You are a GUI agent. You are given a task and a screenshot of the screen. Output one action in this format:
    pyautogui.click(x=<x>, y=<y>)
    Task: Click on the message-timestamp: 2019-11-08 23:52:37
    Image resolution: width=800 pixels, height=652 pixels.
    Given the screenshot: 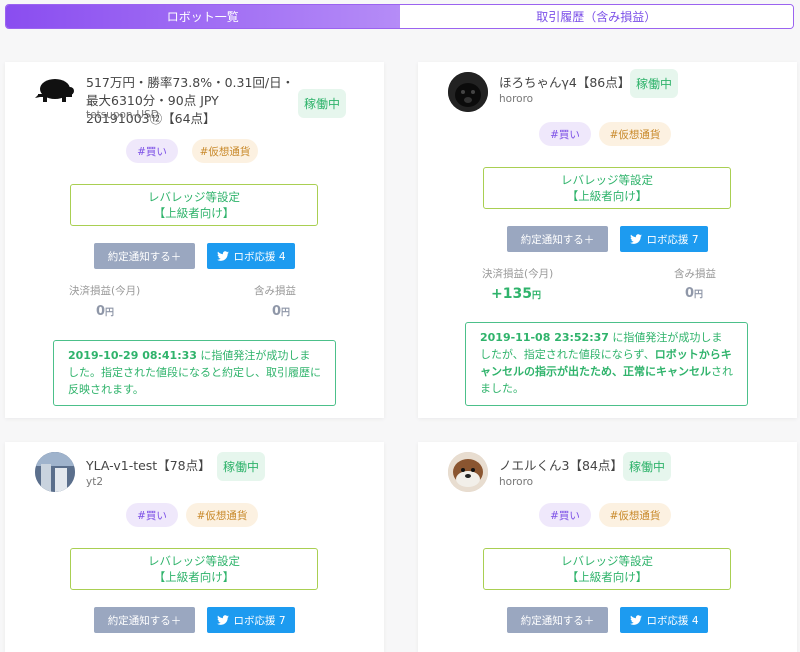 What is the action you would take?
    pyautogui.click(x=544, y=337)
    